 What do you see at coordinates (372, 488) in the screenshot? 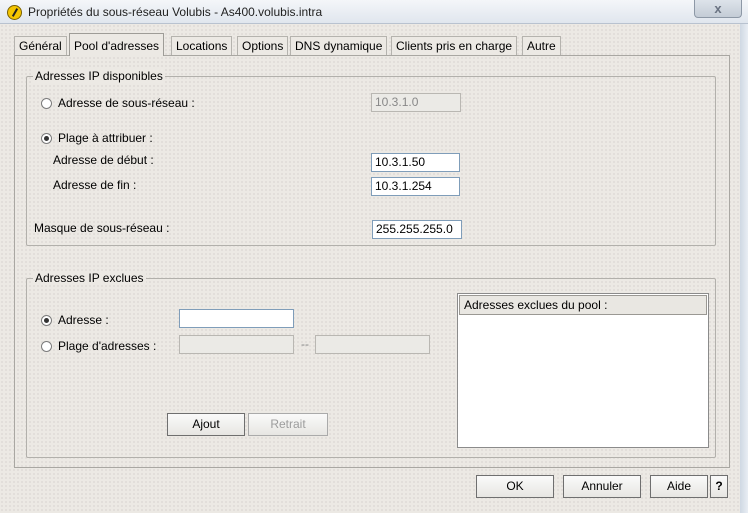
I see `dialog-button-bar: OK Annuler Aide ?` at bounding box center [372, 488].